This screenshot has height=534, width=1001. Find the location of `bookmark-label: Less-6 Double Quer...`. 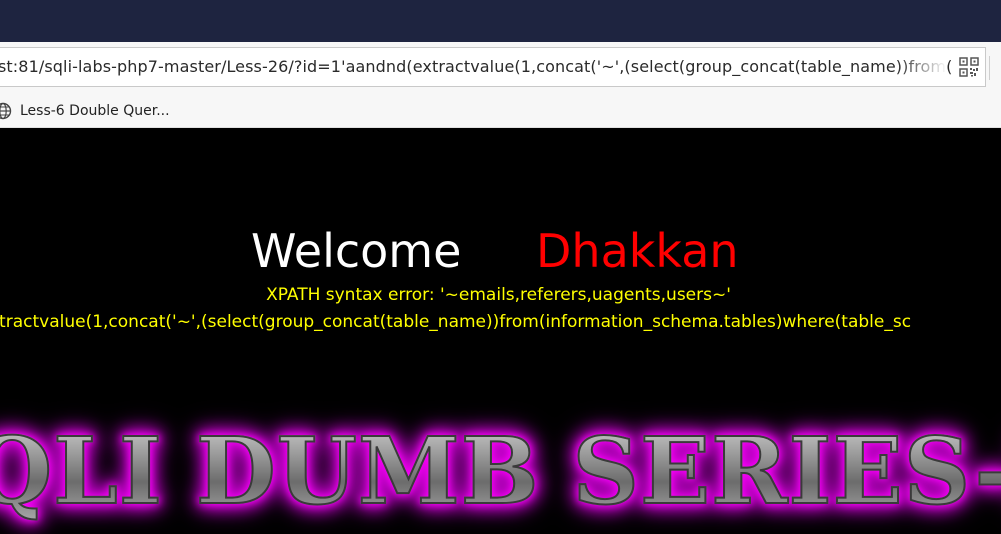

bookmark-label: Less-6 Double Quer... is located at coordinates (95, 111).